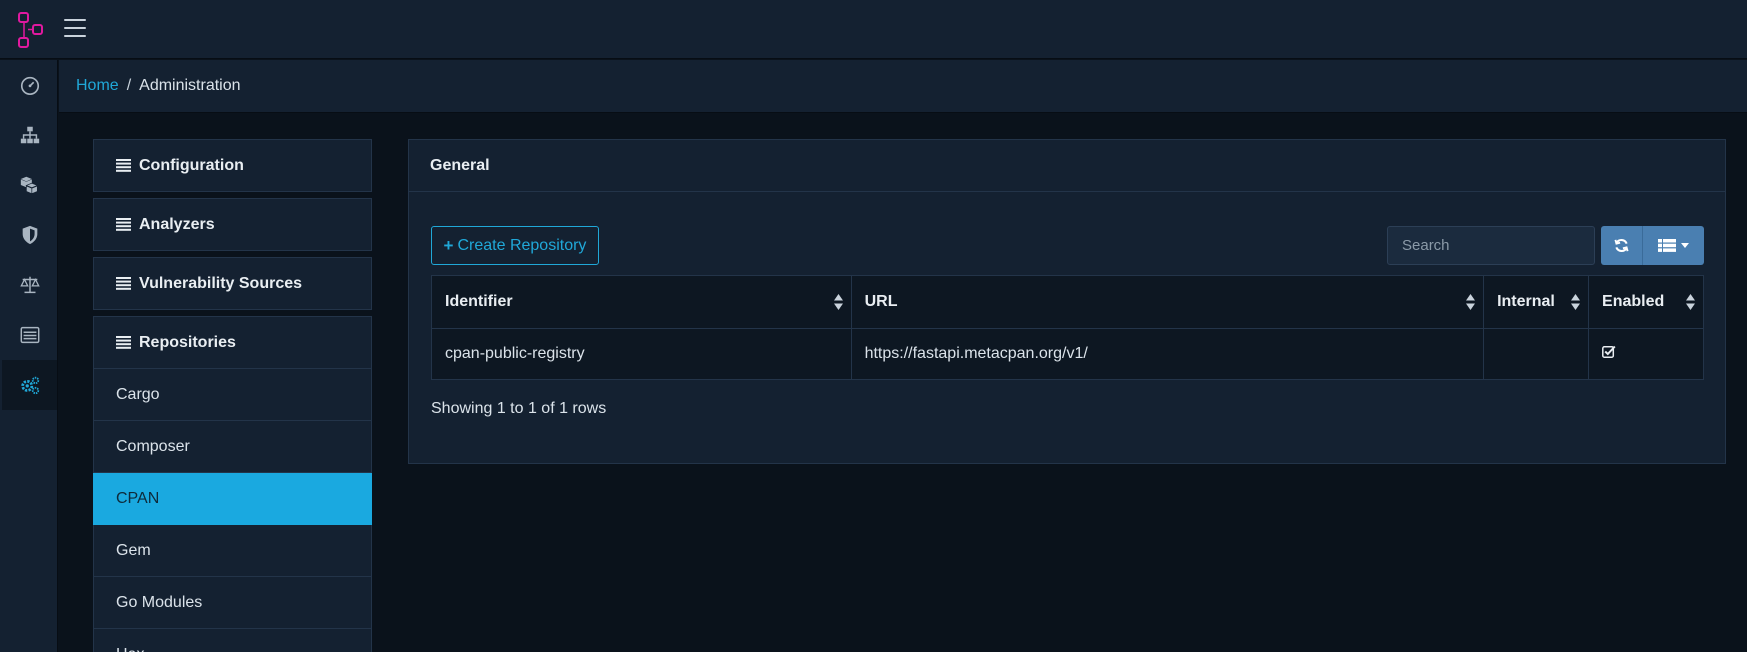 Image resolution: width=1747 pixels, height=652 pixels. What do you see at coordinates (97, 86) in the screenshot?
I see `breadcrumb-home-link: Home` at bounding box center [97, 86].